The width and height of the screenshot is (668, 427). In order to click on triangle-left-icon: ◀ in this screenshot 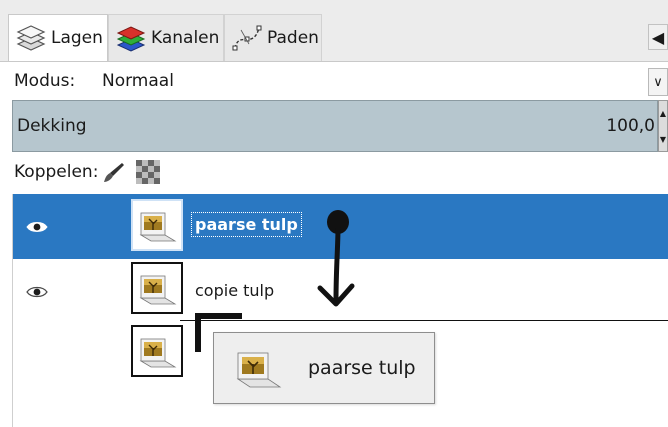, I will do `click(658, 37)`.